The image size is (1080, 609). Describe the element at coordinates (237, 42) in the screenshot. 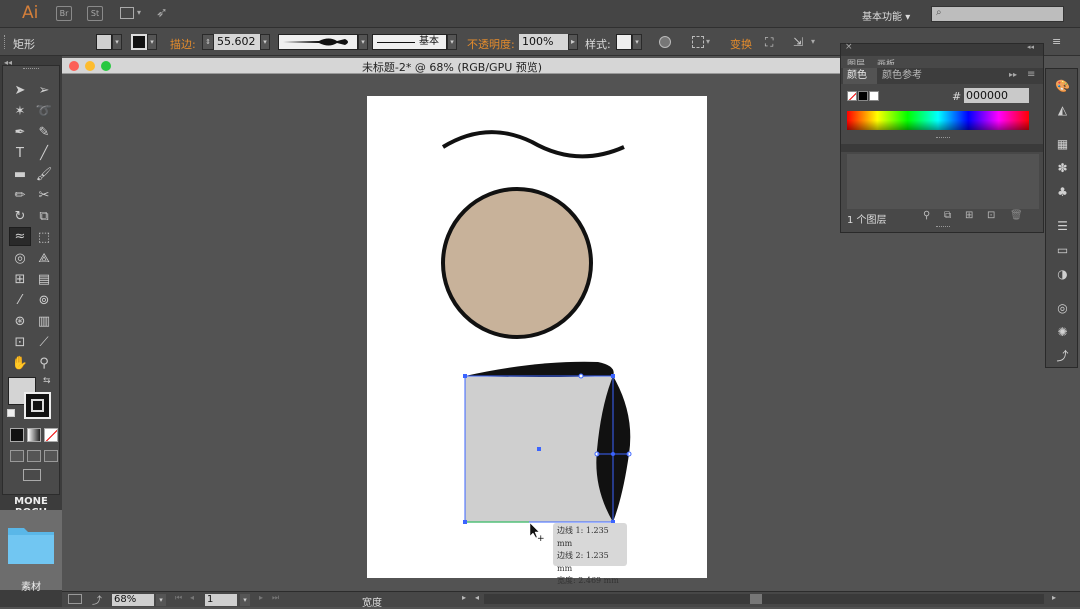

I see `stroke-weight-input: 55.602` at that location.